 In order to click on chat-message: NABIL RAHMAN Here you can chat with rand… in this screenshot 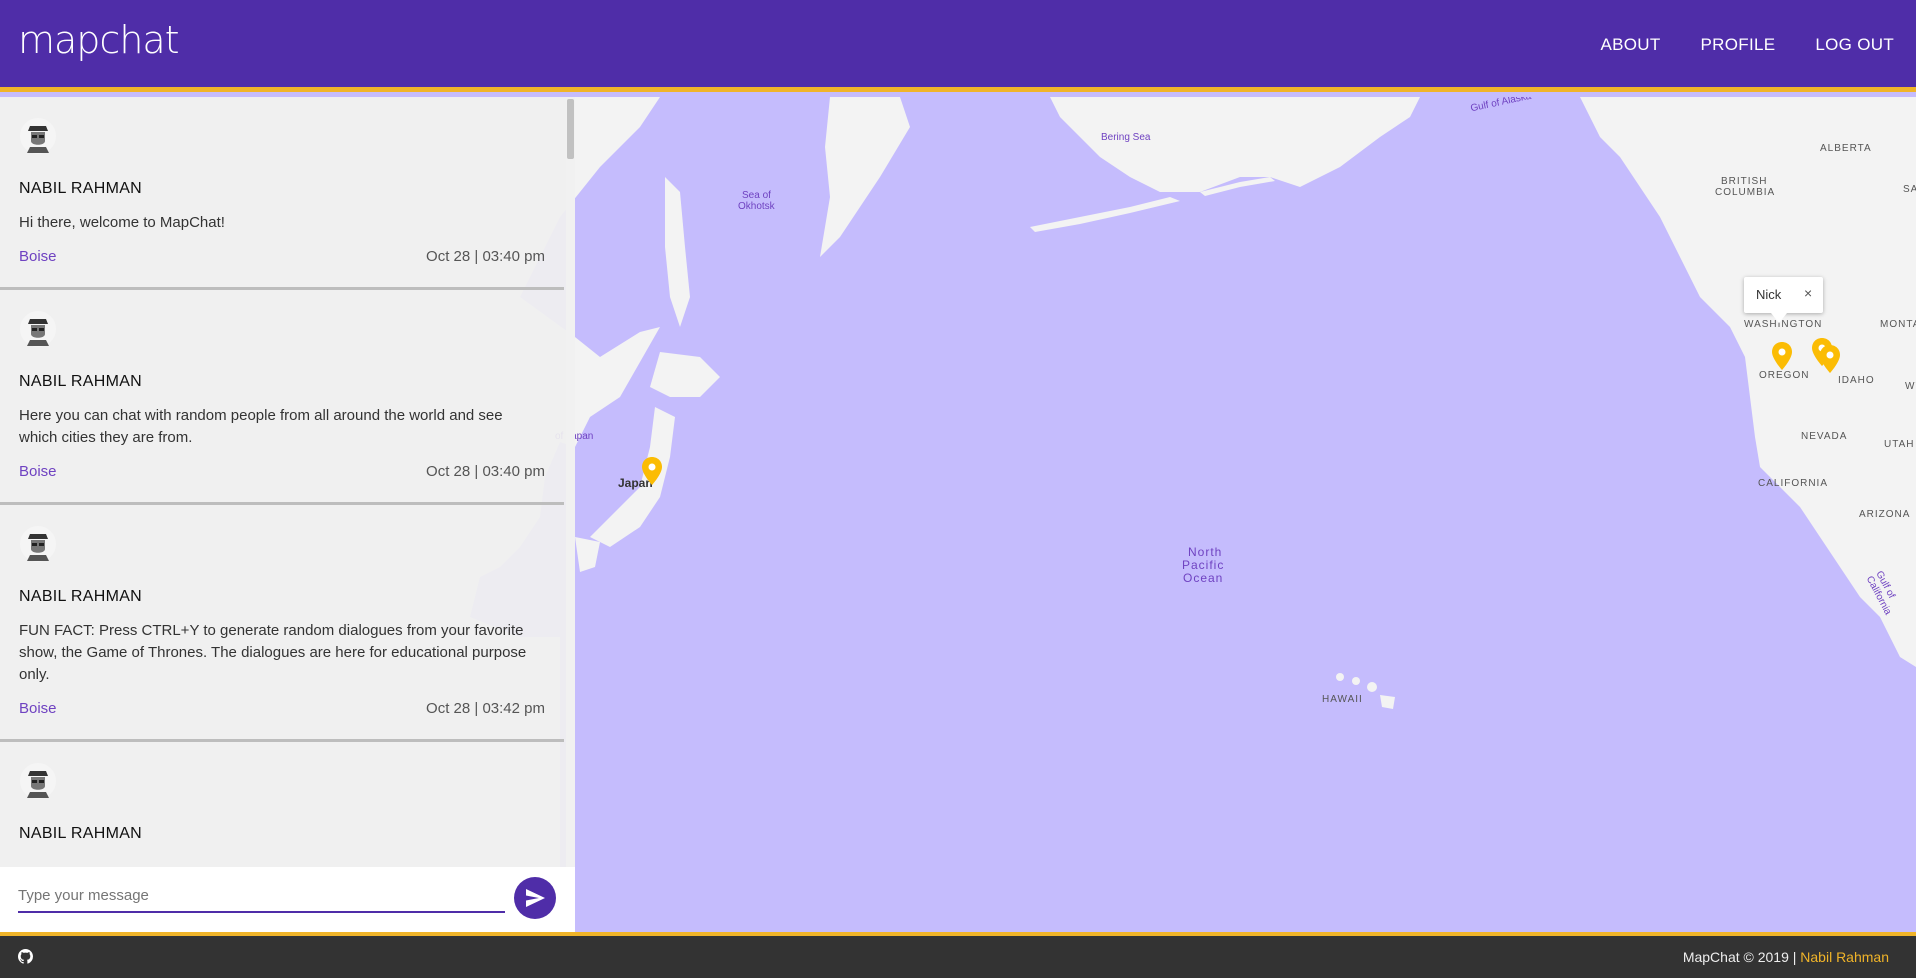, I will do `click(282, 397)`.